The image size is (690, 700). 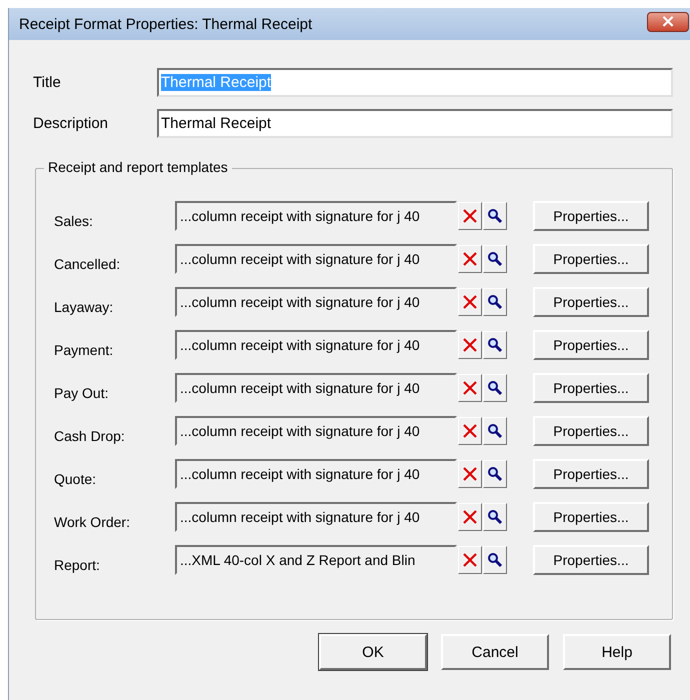 I want to click on dialog-button: Help, so click(x=617, y=652).